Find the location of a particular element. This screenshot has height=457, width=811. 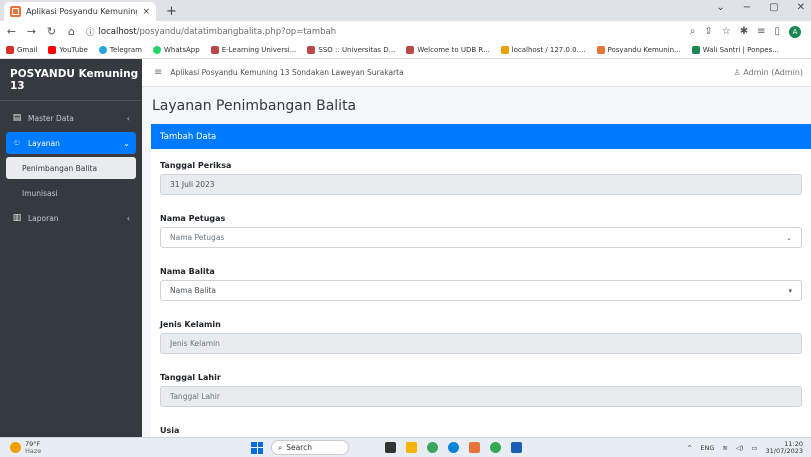

field-tanggal-lahir: Tanggal Lahir Tanggal Lahir is located at coordinates (481, 388).